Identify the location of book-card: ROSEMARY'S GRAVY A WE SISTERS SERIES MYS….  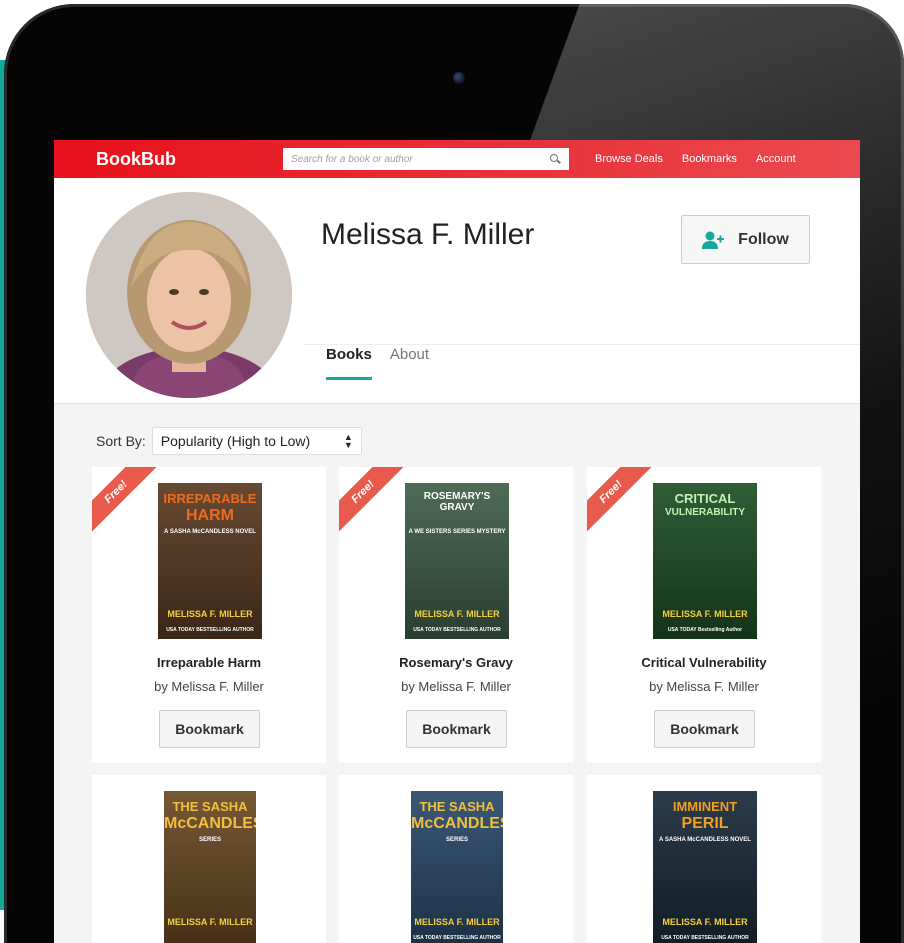
(456, 615).